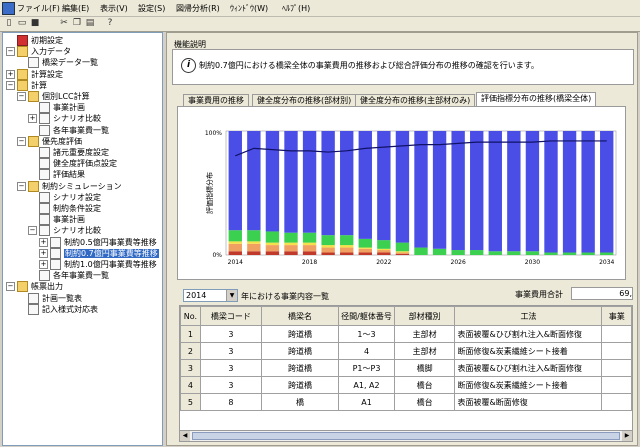 This screenshot has width=640, height=447. I want to click on table-row: 1 3 跨道橋 1～3 主部材 表面被覆&ひび割れ注入&断面修復, so click(406, 334).